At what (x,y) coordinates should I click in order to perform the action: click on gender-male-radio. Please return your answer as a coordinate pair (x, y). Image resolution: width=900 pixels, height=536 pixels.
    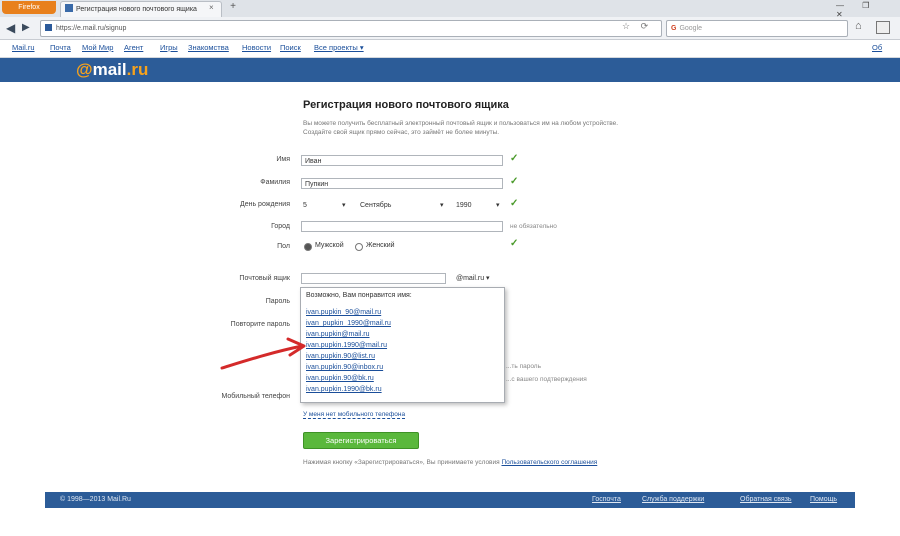
    Looking at the image, I should click on (308, 247).